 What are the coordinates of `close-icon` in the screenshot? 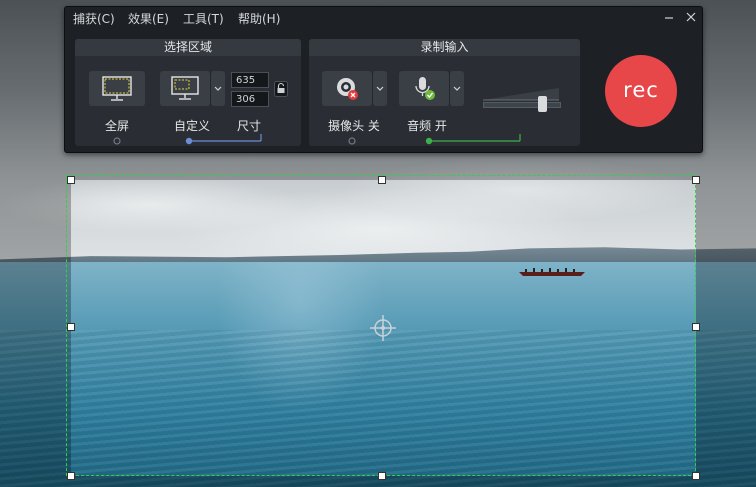 It's located at (691, 17).